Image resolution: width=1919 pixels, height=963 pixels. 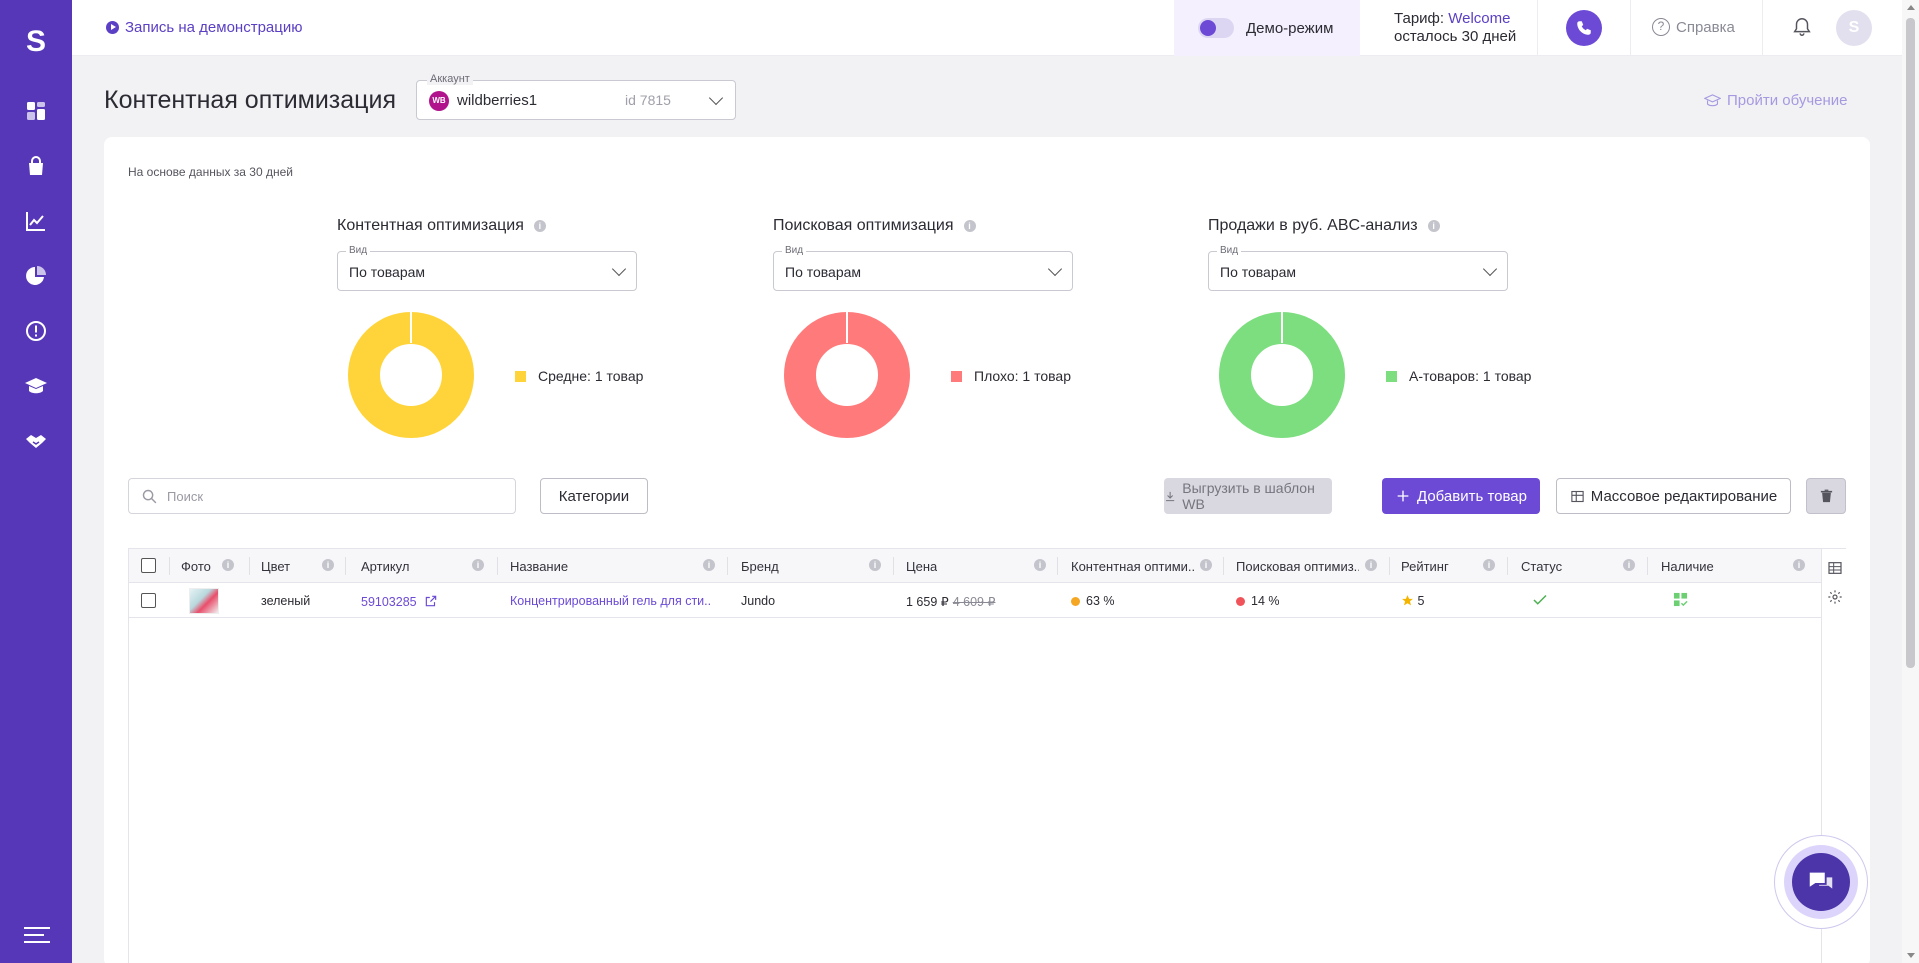 What do you see at coordinates (1282, 374) in the screenshot?
I see `donut-chart-abc` at bounding box center [1282, 374].